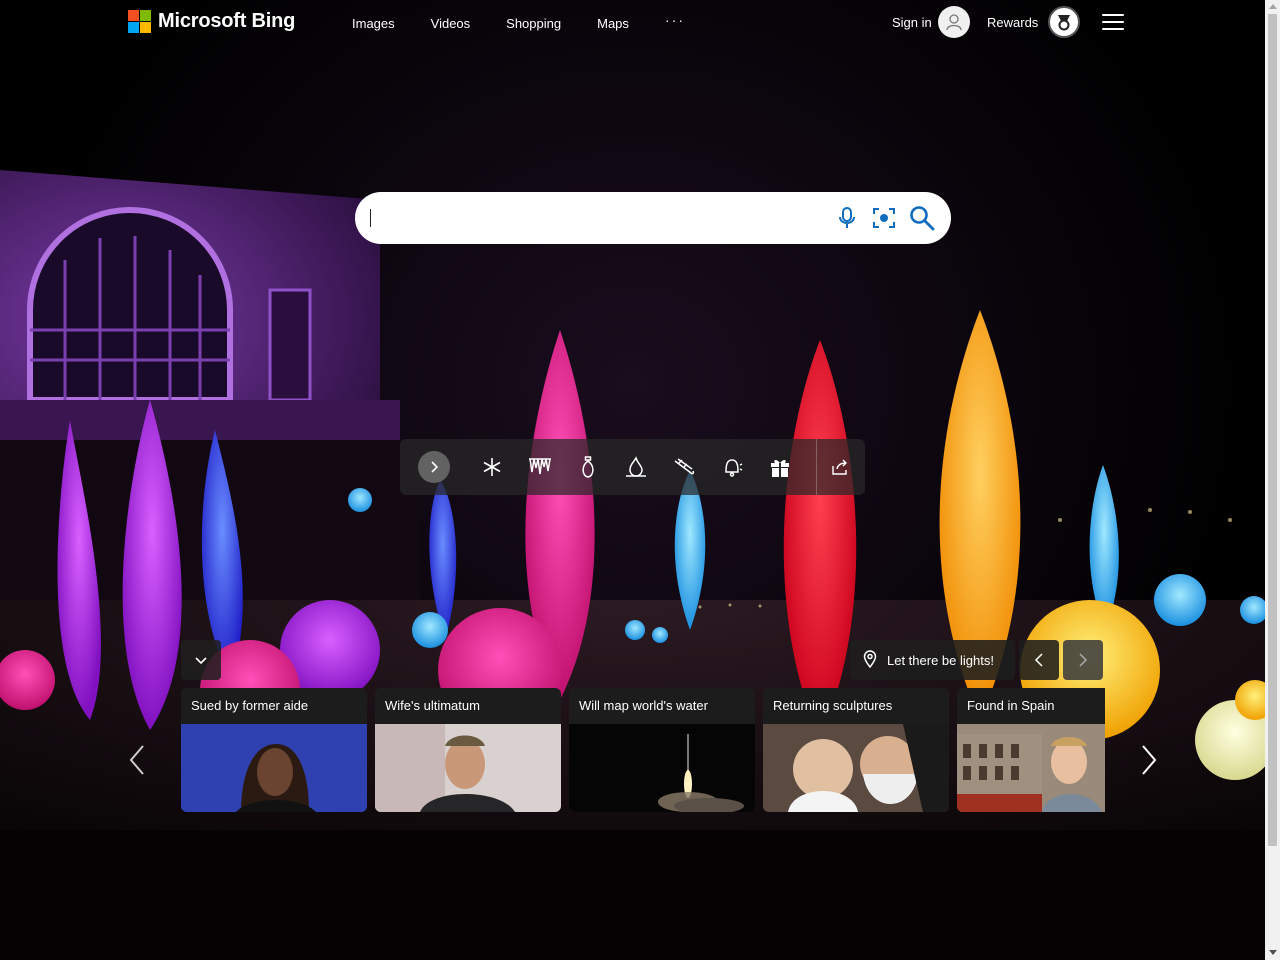  Describe the element at coordinates (1113, 22) in the screenshot. I see `hamburger-menu-icon` at that location.